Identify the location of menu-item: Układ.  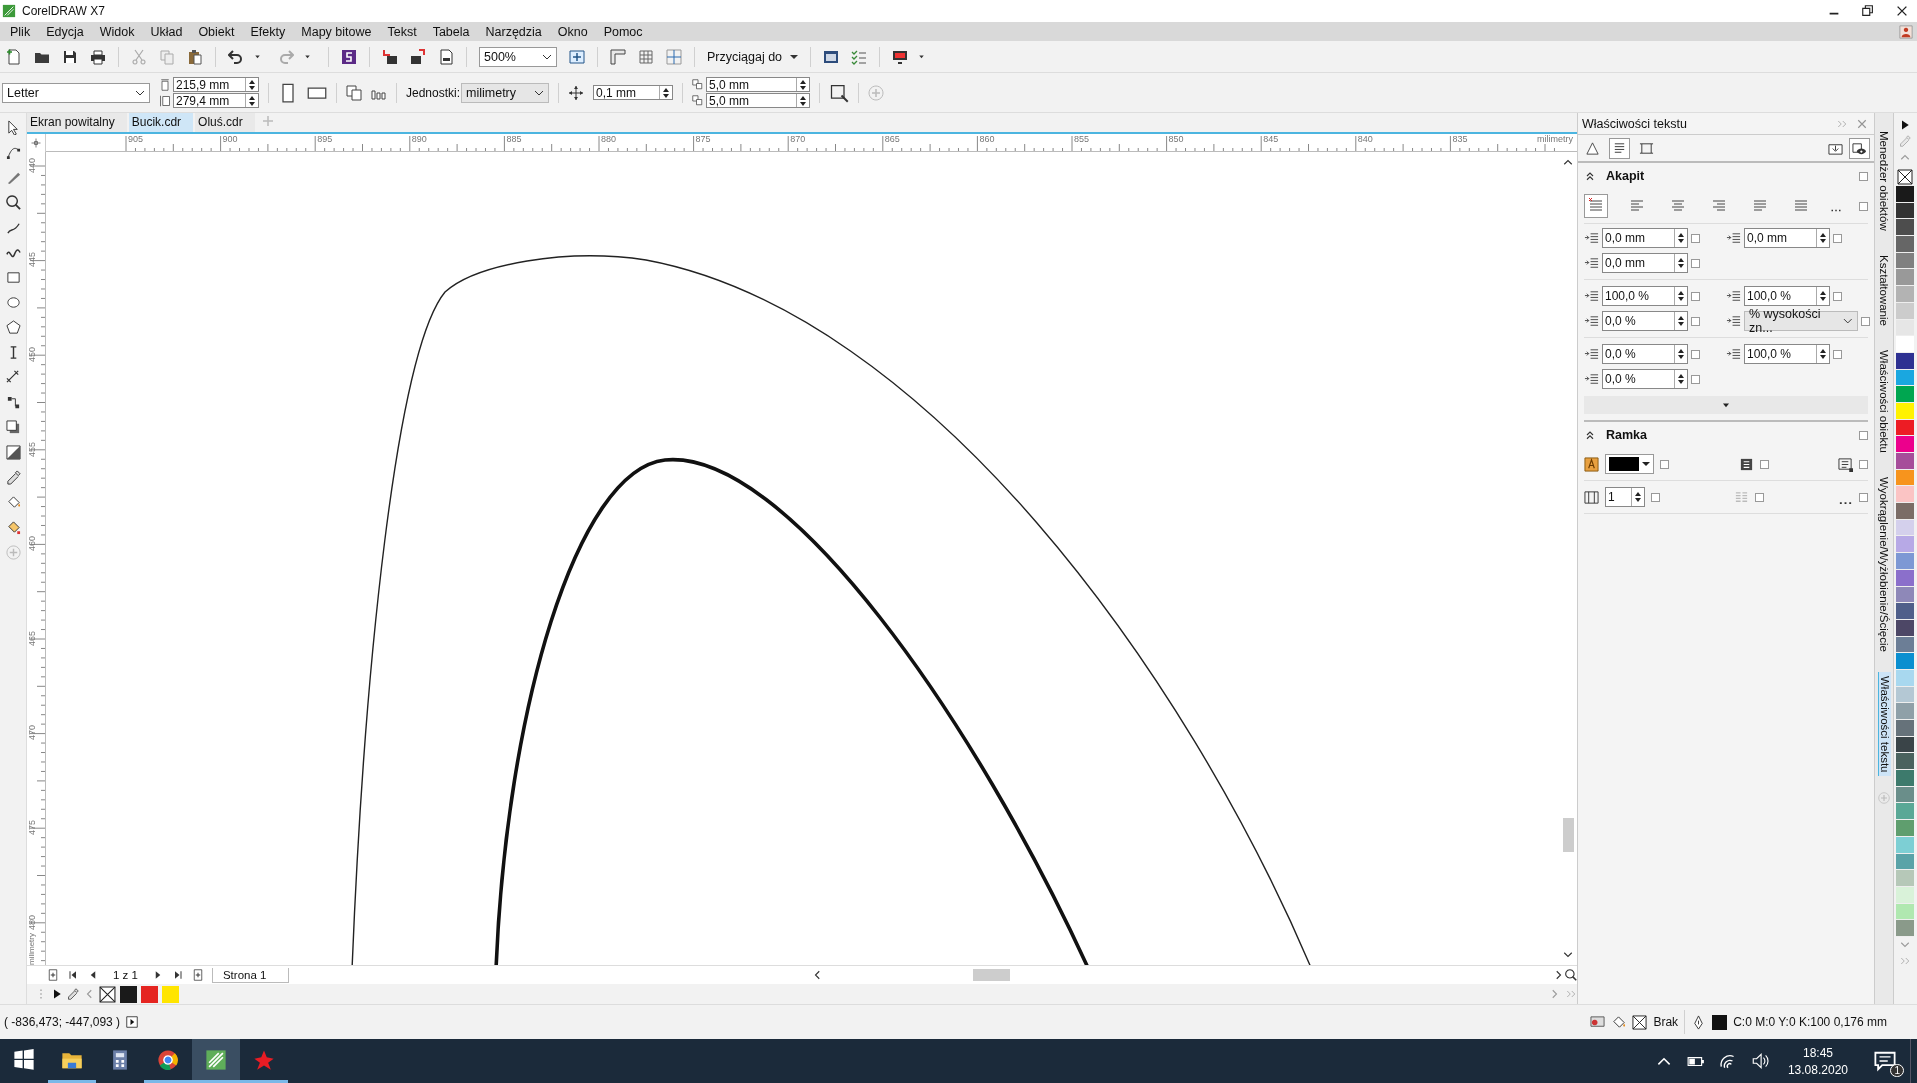
(166, 31).